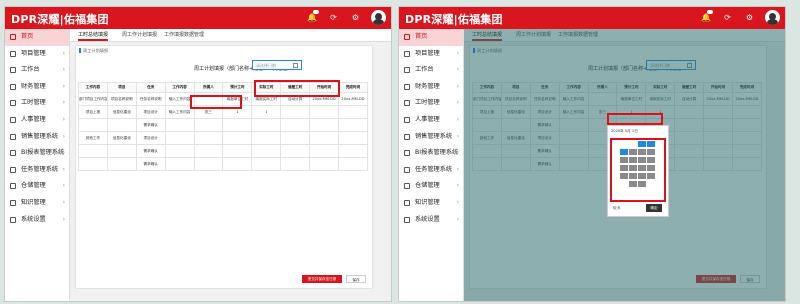 This screenshot has width=800, height=304. What do you see at coordinates (322, 279) in the screenshot?
I see `submit-button: 提交并保存至日报` at bounding box center [322, 279].